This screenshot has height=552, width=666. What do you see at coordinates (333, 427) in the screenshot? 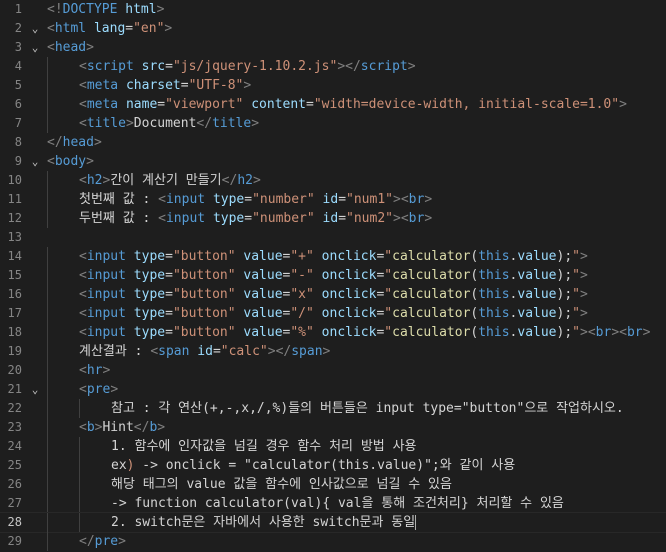
I see `code-line: 23 <b>Hint</b>` at bounding box center [333, 427].